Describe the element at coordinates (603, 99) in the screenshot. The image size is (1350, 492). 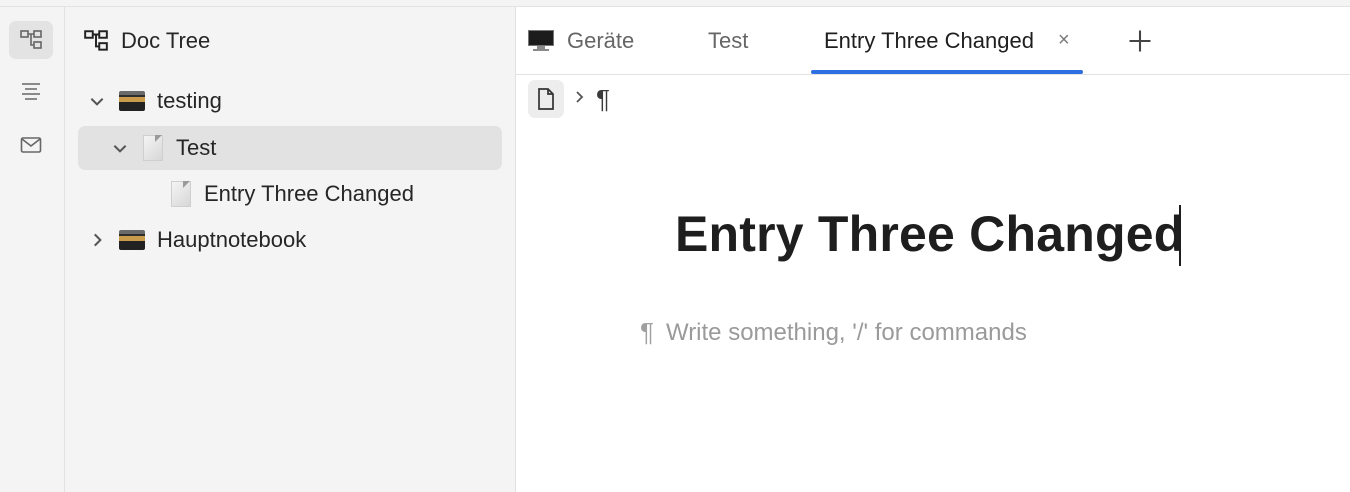
I see `breadcrumb-paragraph: ¶` at that location.